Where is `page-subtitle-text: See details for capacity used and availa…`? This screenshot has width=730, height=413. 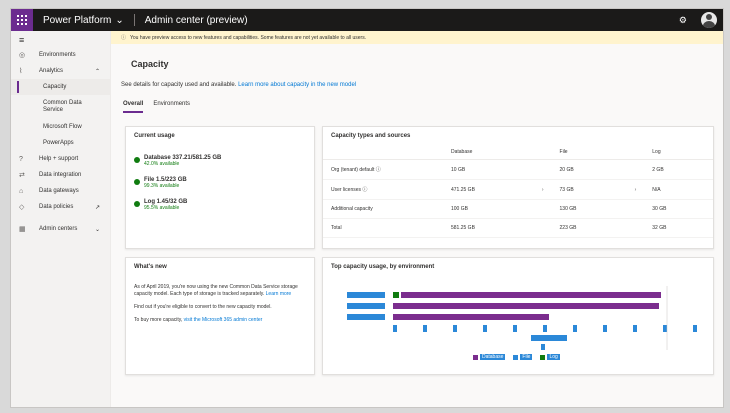
page-subtitle-text: See details for capacity used and availa… is located at coordinates (180, 85).